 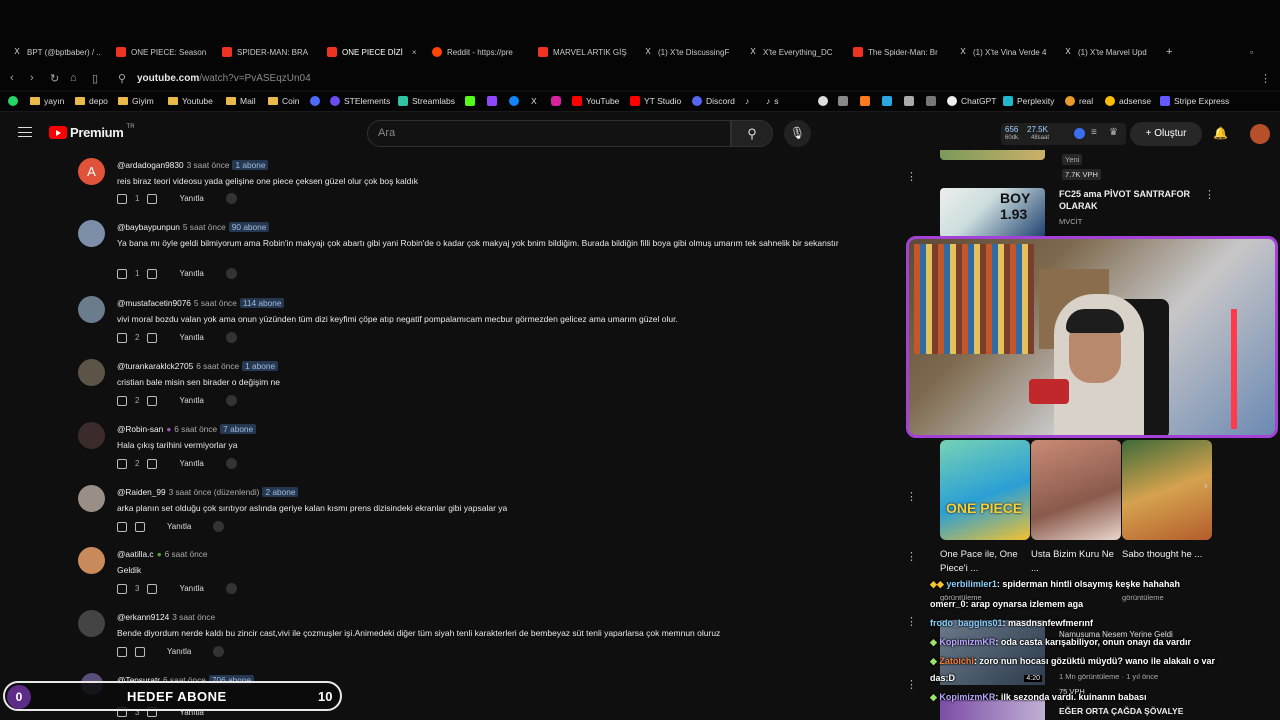 I want to click on video-thumbnail, so click(x=992, y=155).